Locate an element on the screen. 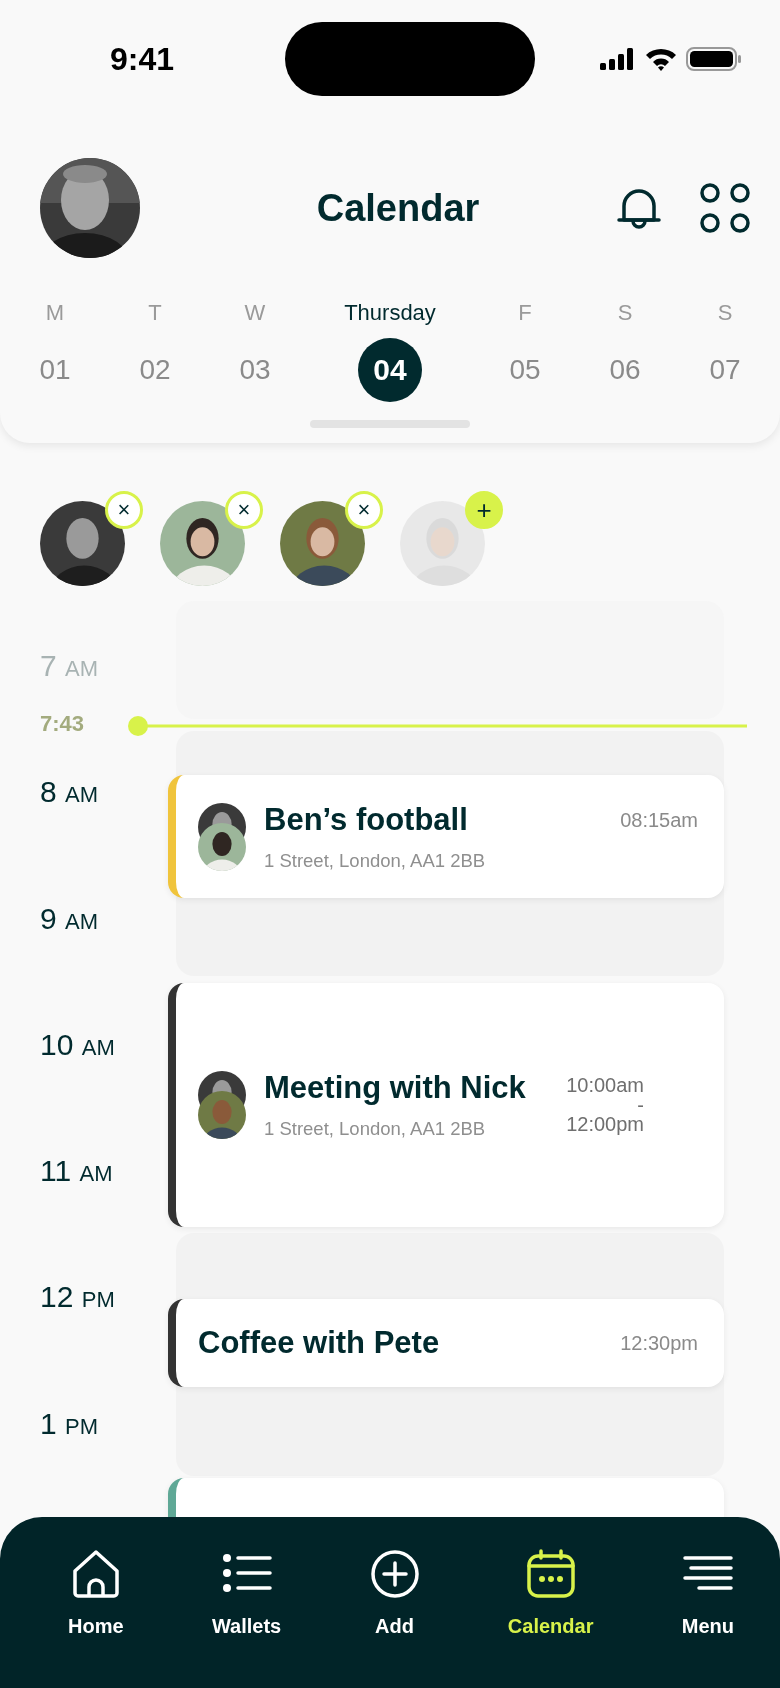 This screenshot has height=1688, width=780. weekday-label: M is located at coordinates (55, 313).